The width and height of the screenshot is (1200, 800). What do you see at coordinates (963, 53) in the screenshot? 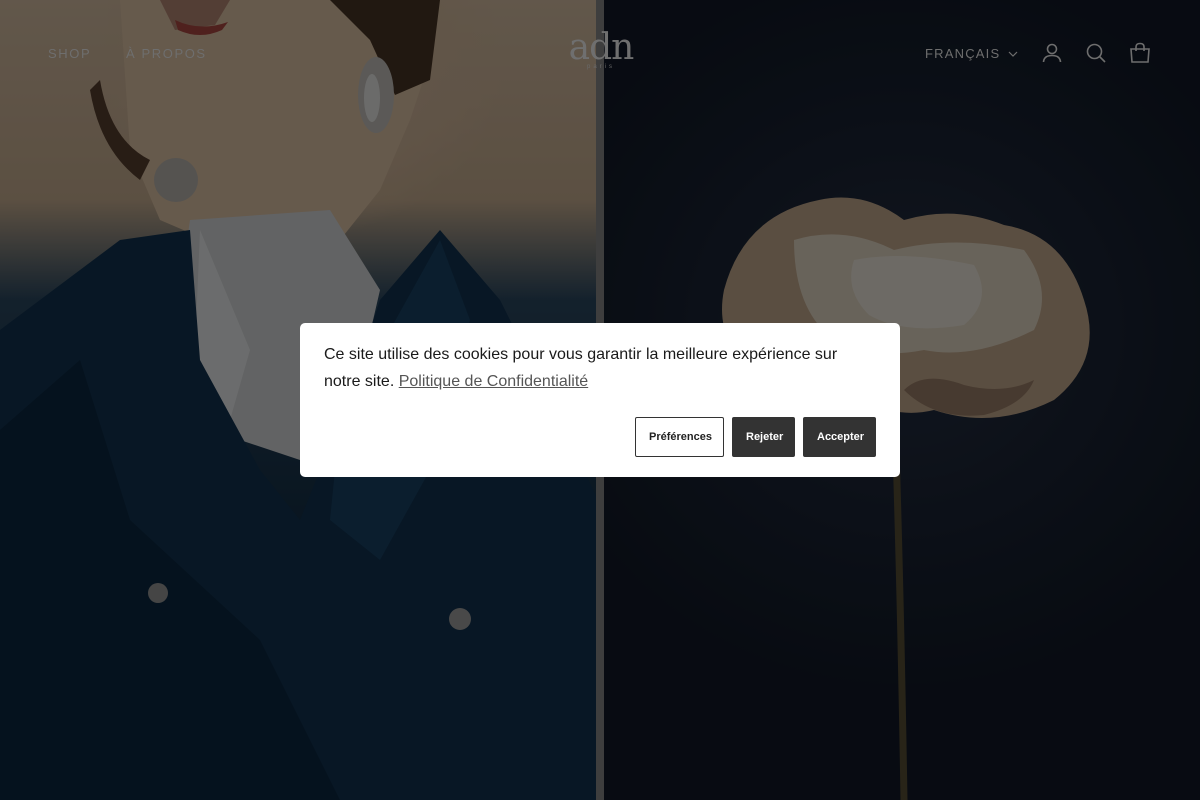
I see `language-label: FRANÇAIS` at bounding box center [963, 53].